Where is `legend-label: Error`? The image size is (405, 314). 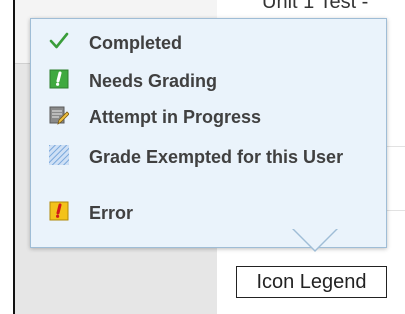
legend-label: Error is located at coordinates (111, 213).